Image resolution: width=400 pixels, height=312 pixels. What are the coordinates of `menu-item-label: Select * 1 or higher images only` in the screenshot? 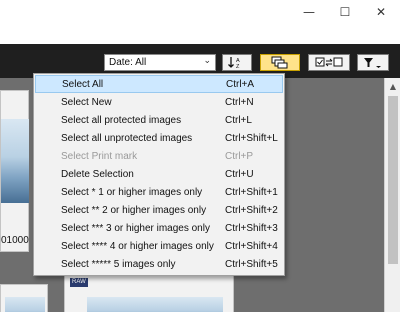 It's located at (132, 192).